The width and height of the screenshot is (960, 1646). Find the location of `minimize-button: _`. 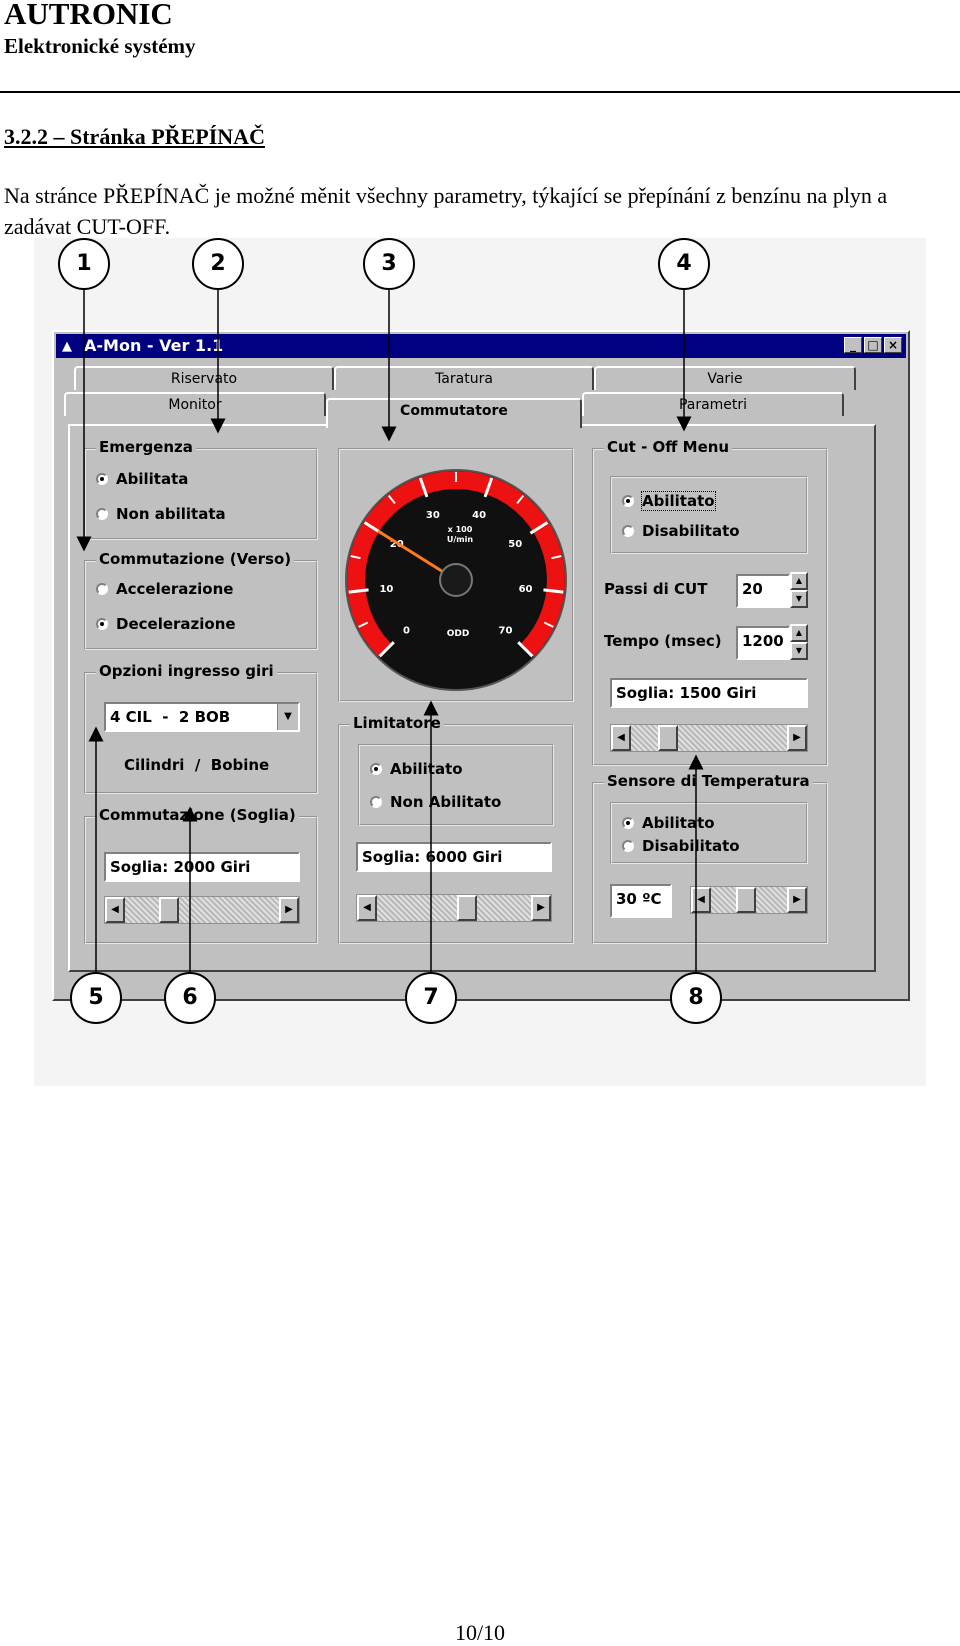

minimize-button: _ is located at coordinates (853, 345).